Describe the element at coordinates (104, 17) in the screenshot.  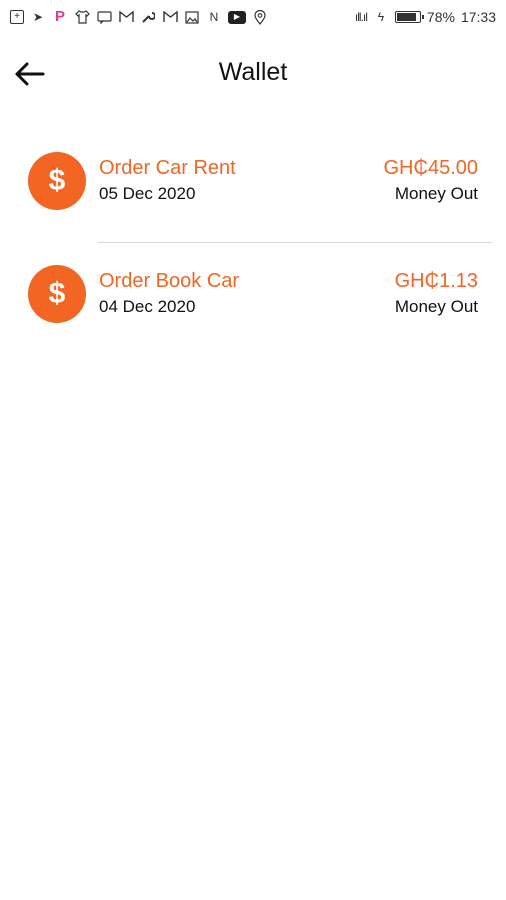
I see `message-icon` at that location.